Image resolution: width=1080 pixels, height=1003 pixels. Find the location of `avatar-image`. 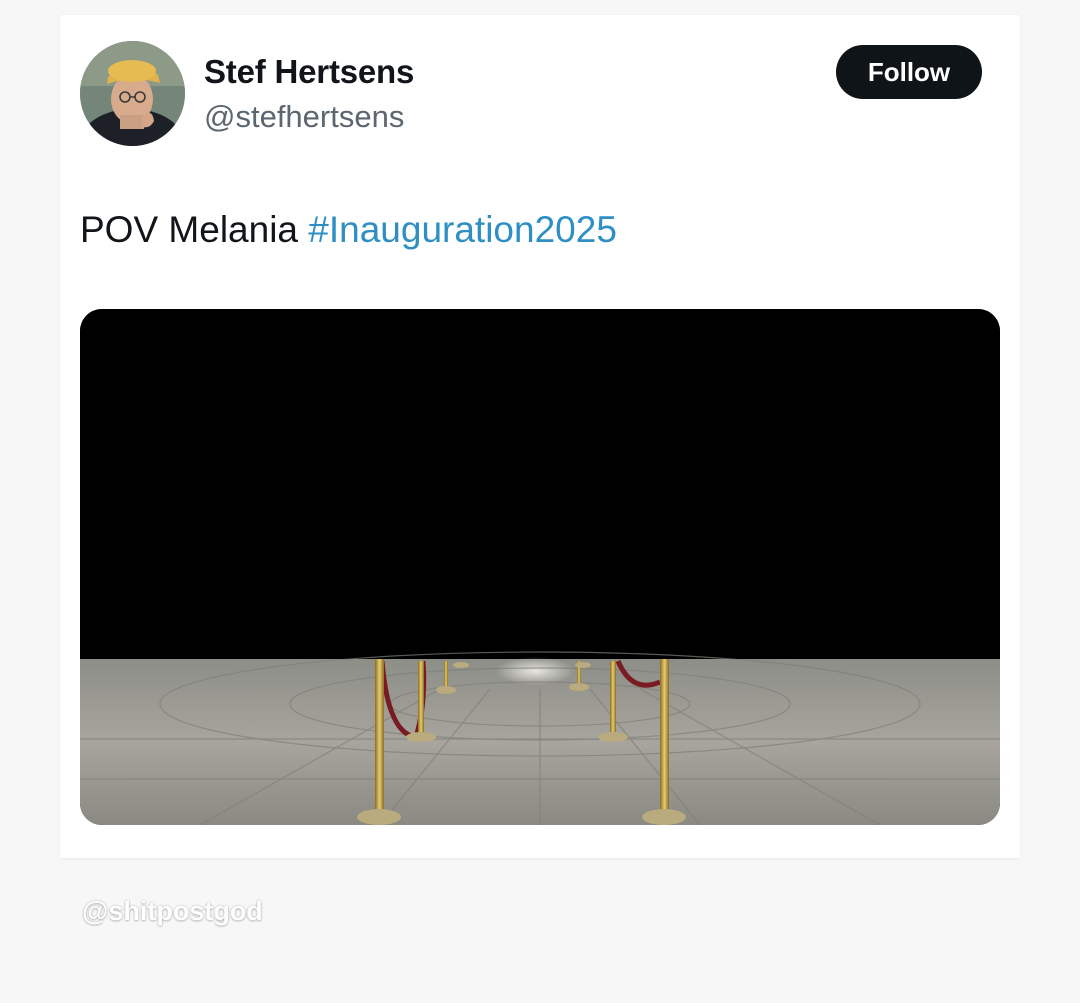

avatar-image is located at coordinates (132, 93).